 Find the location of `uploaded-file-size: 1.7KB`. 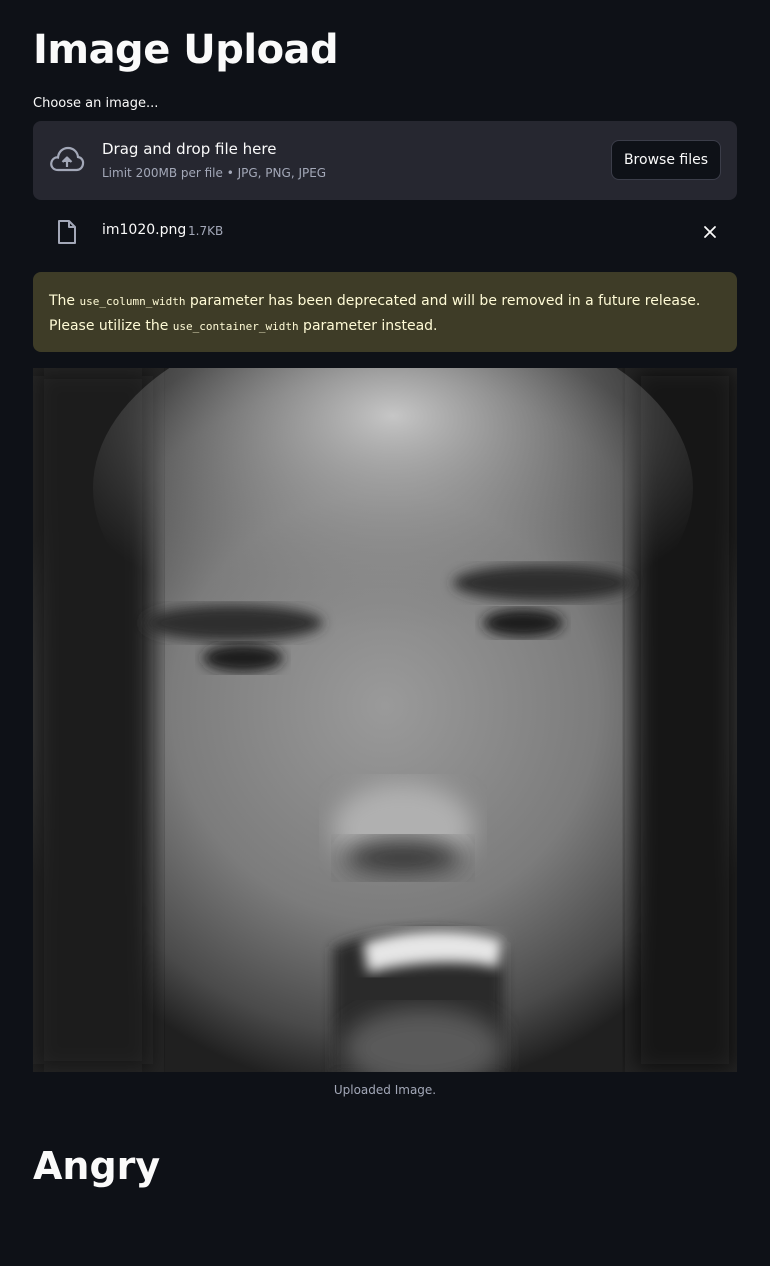

uploaded-file-size: 1.7KB is located at coordinates (206, 231).